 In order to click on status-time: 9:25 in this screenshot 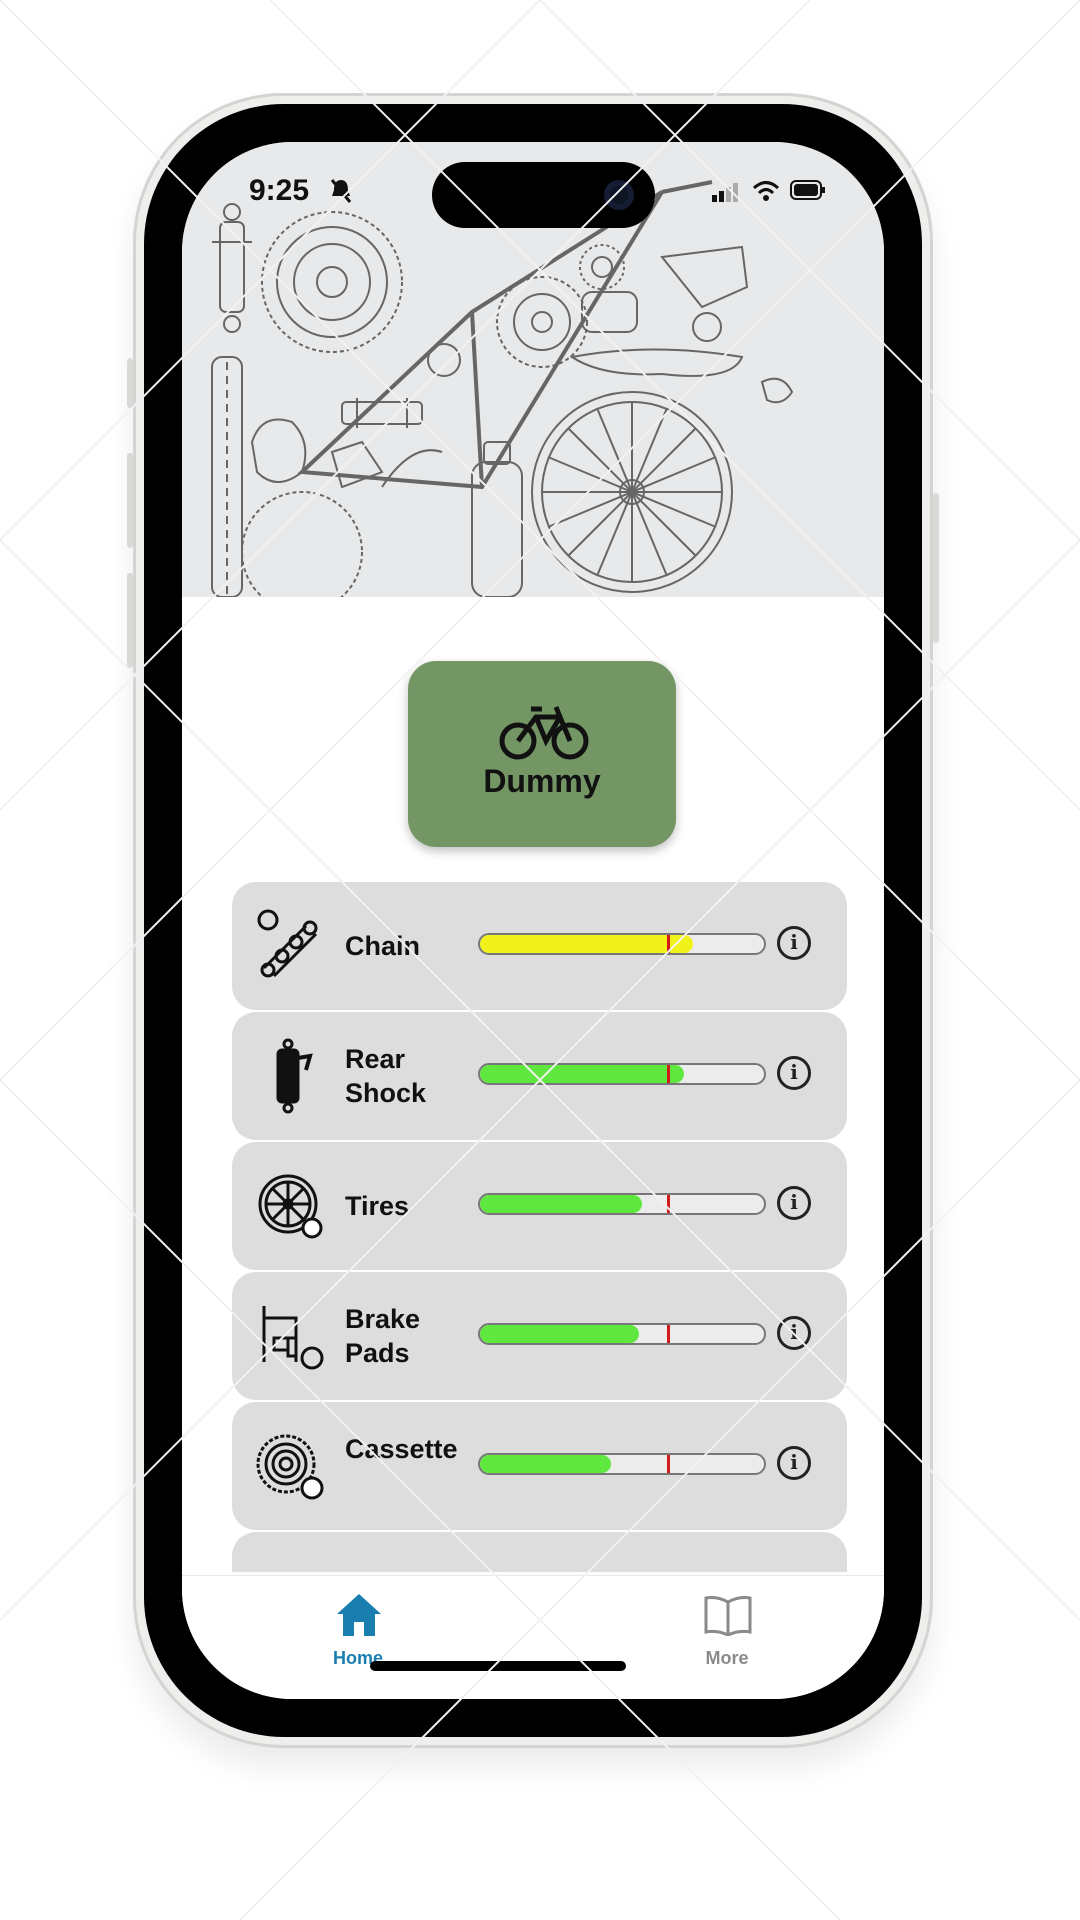, I will do `click(279, 190)`.